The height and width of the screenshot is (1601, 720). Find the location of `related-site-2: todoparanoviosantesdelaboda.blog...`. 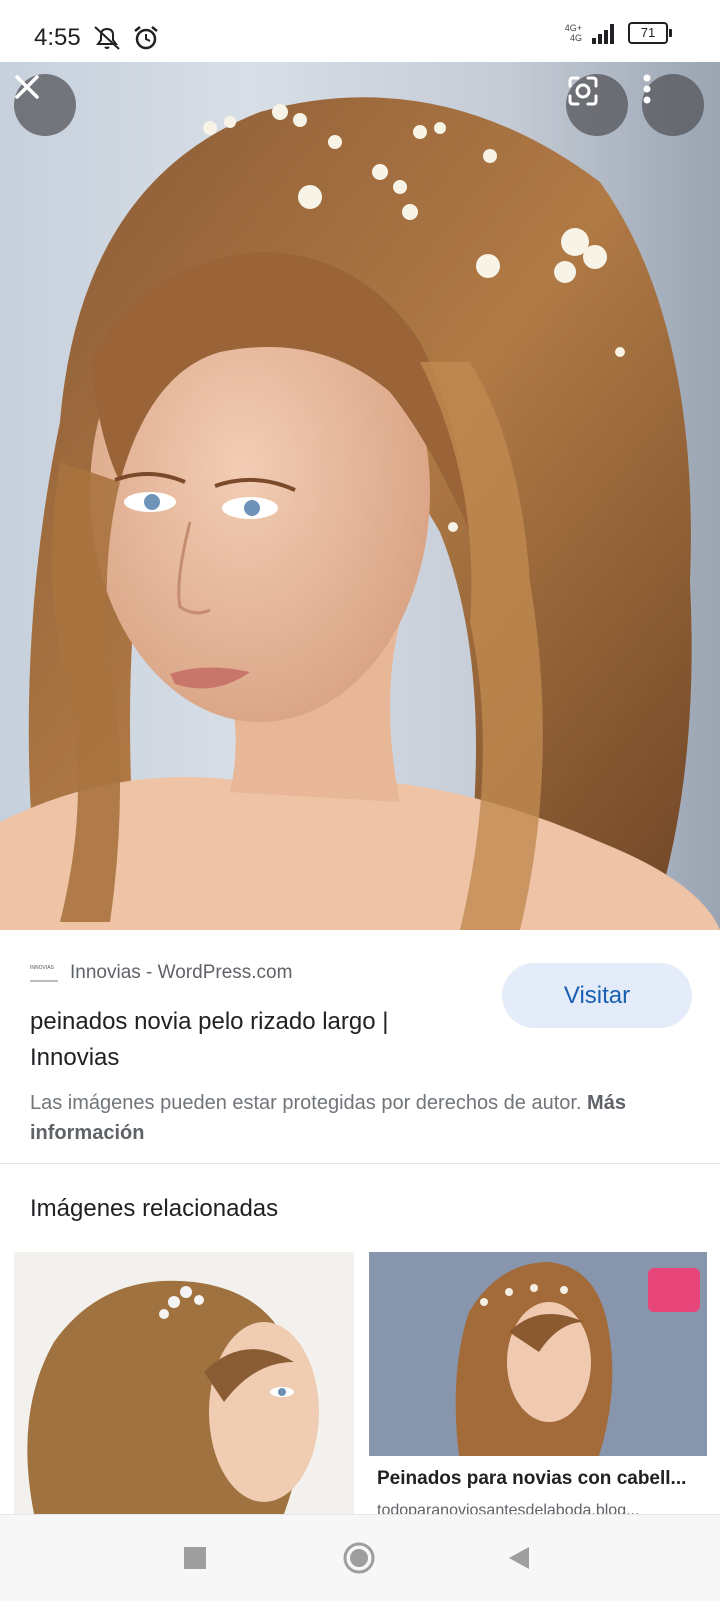

related-site-2: todoparanoviosantesdelaboda.blog... is located at coordinates (537, 1507).